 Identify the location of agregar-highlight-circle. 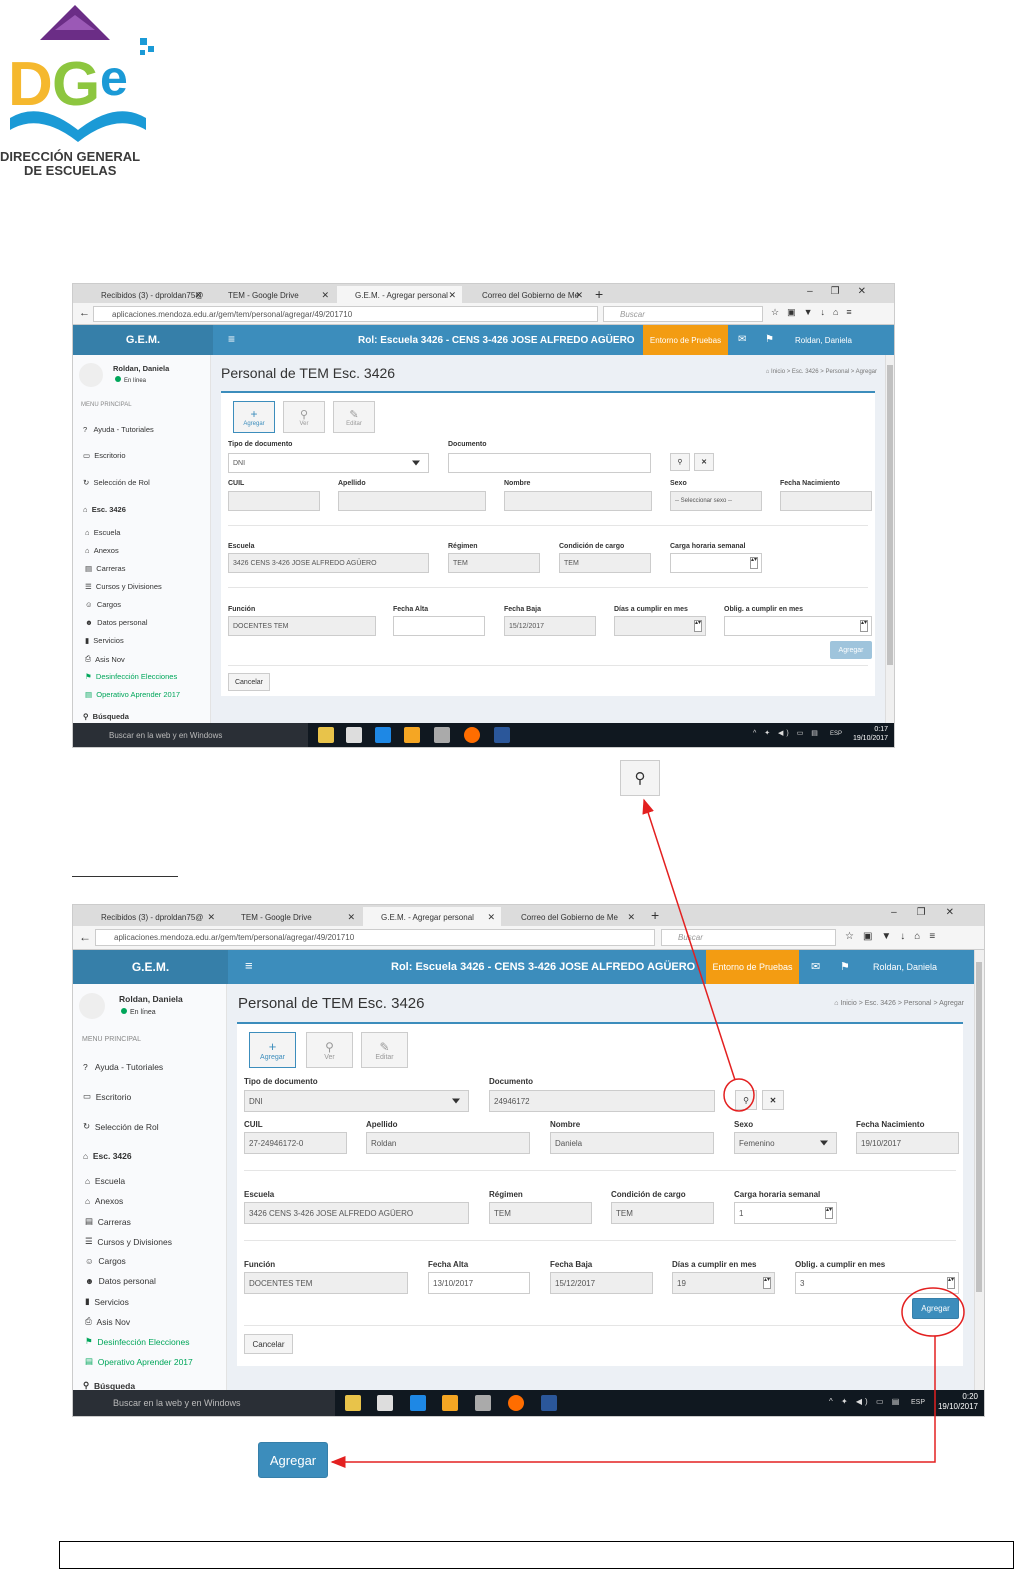
(933, 1312).